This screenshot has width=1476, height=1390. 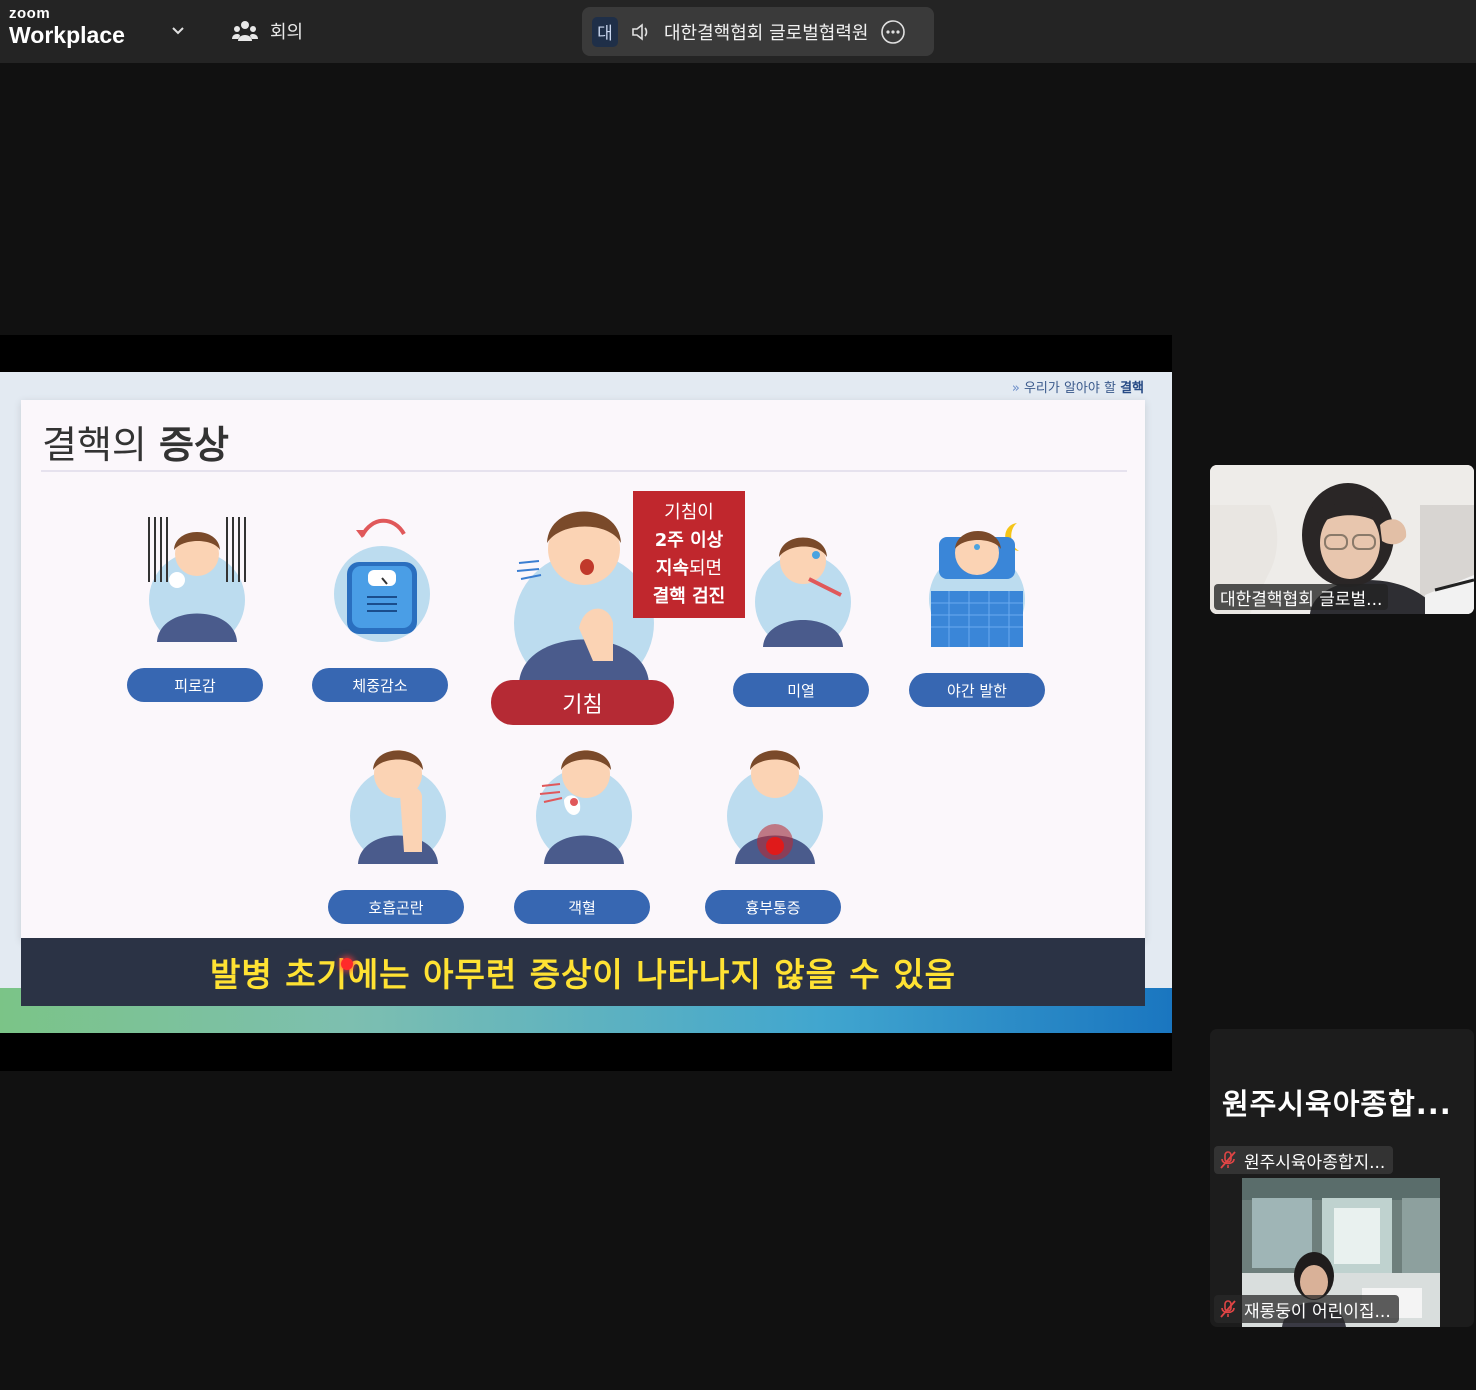 What do you see at coordinates (1015, 388) in the screenshot?
I see `chevron-double-icon: »` at bounding box center [1015, 388].